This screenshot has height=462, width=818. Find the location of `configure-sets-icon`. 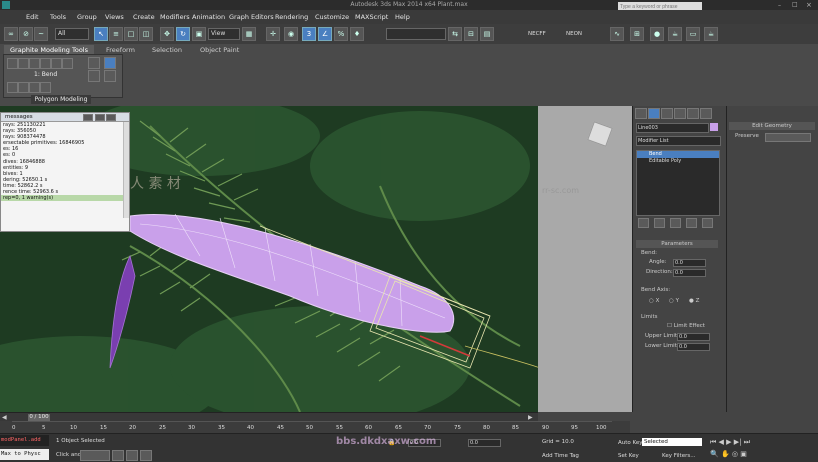

configure-sets-icon is located at coordinates (707, 223).